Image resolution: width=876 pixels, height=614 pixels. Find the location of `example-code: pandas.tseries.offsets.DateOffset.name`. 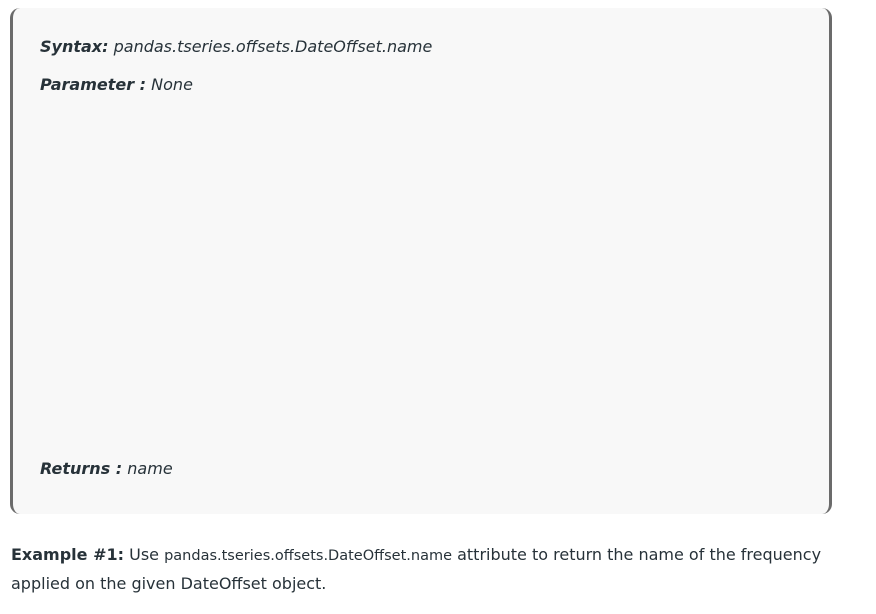

example-code: pandas.tseries.offsets.DateOffset.name is located at coordinates (308, 556).